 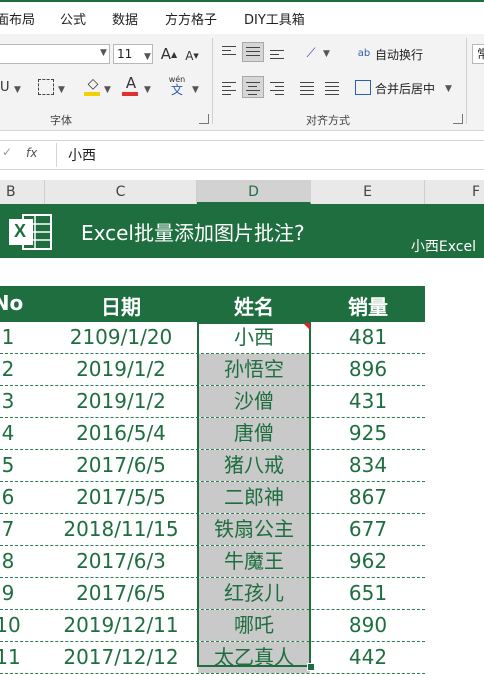 What do you see at coordinates (31, 153) in the screenshot?
I see `fx-icon: fx` at bounding box center [31, 153].